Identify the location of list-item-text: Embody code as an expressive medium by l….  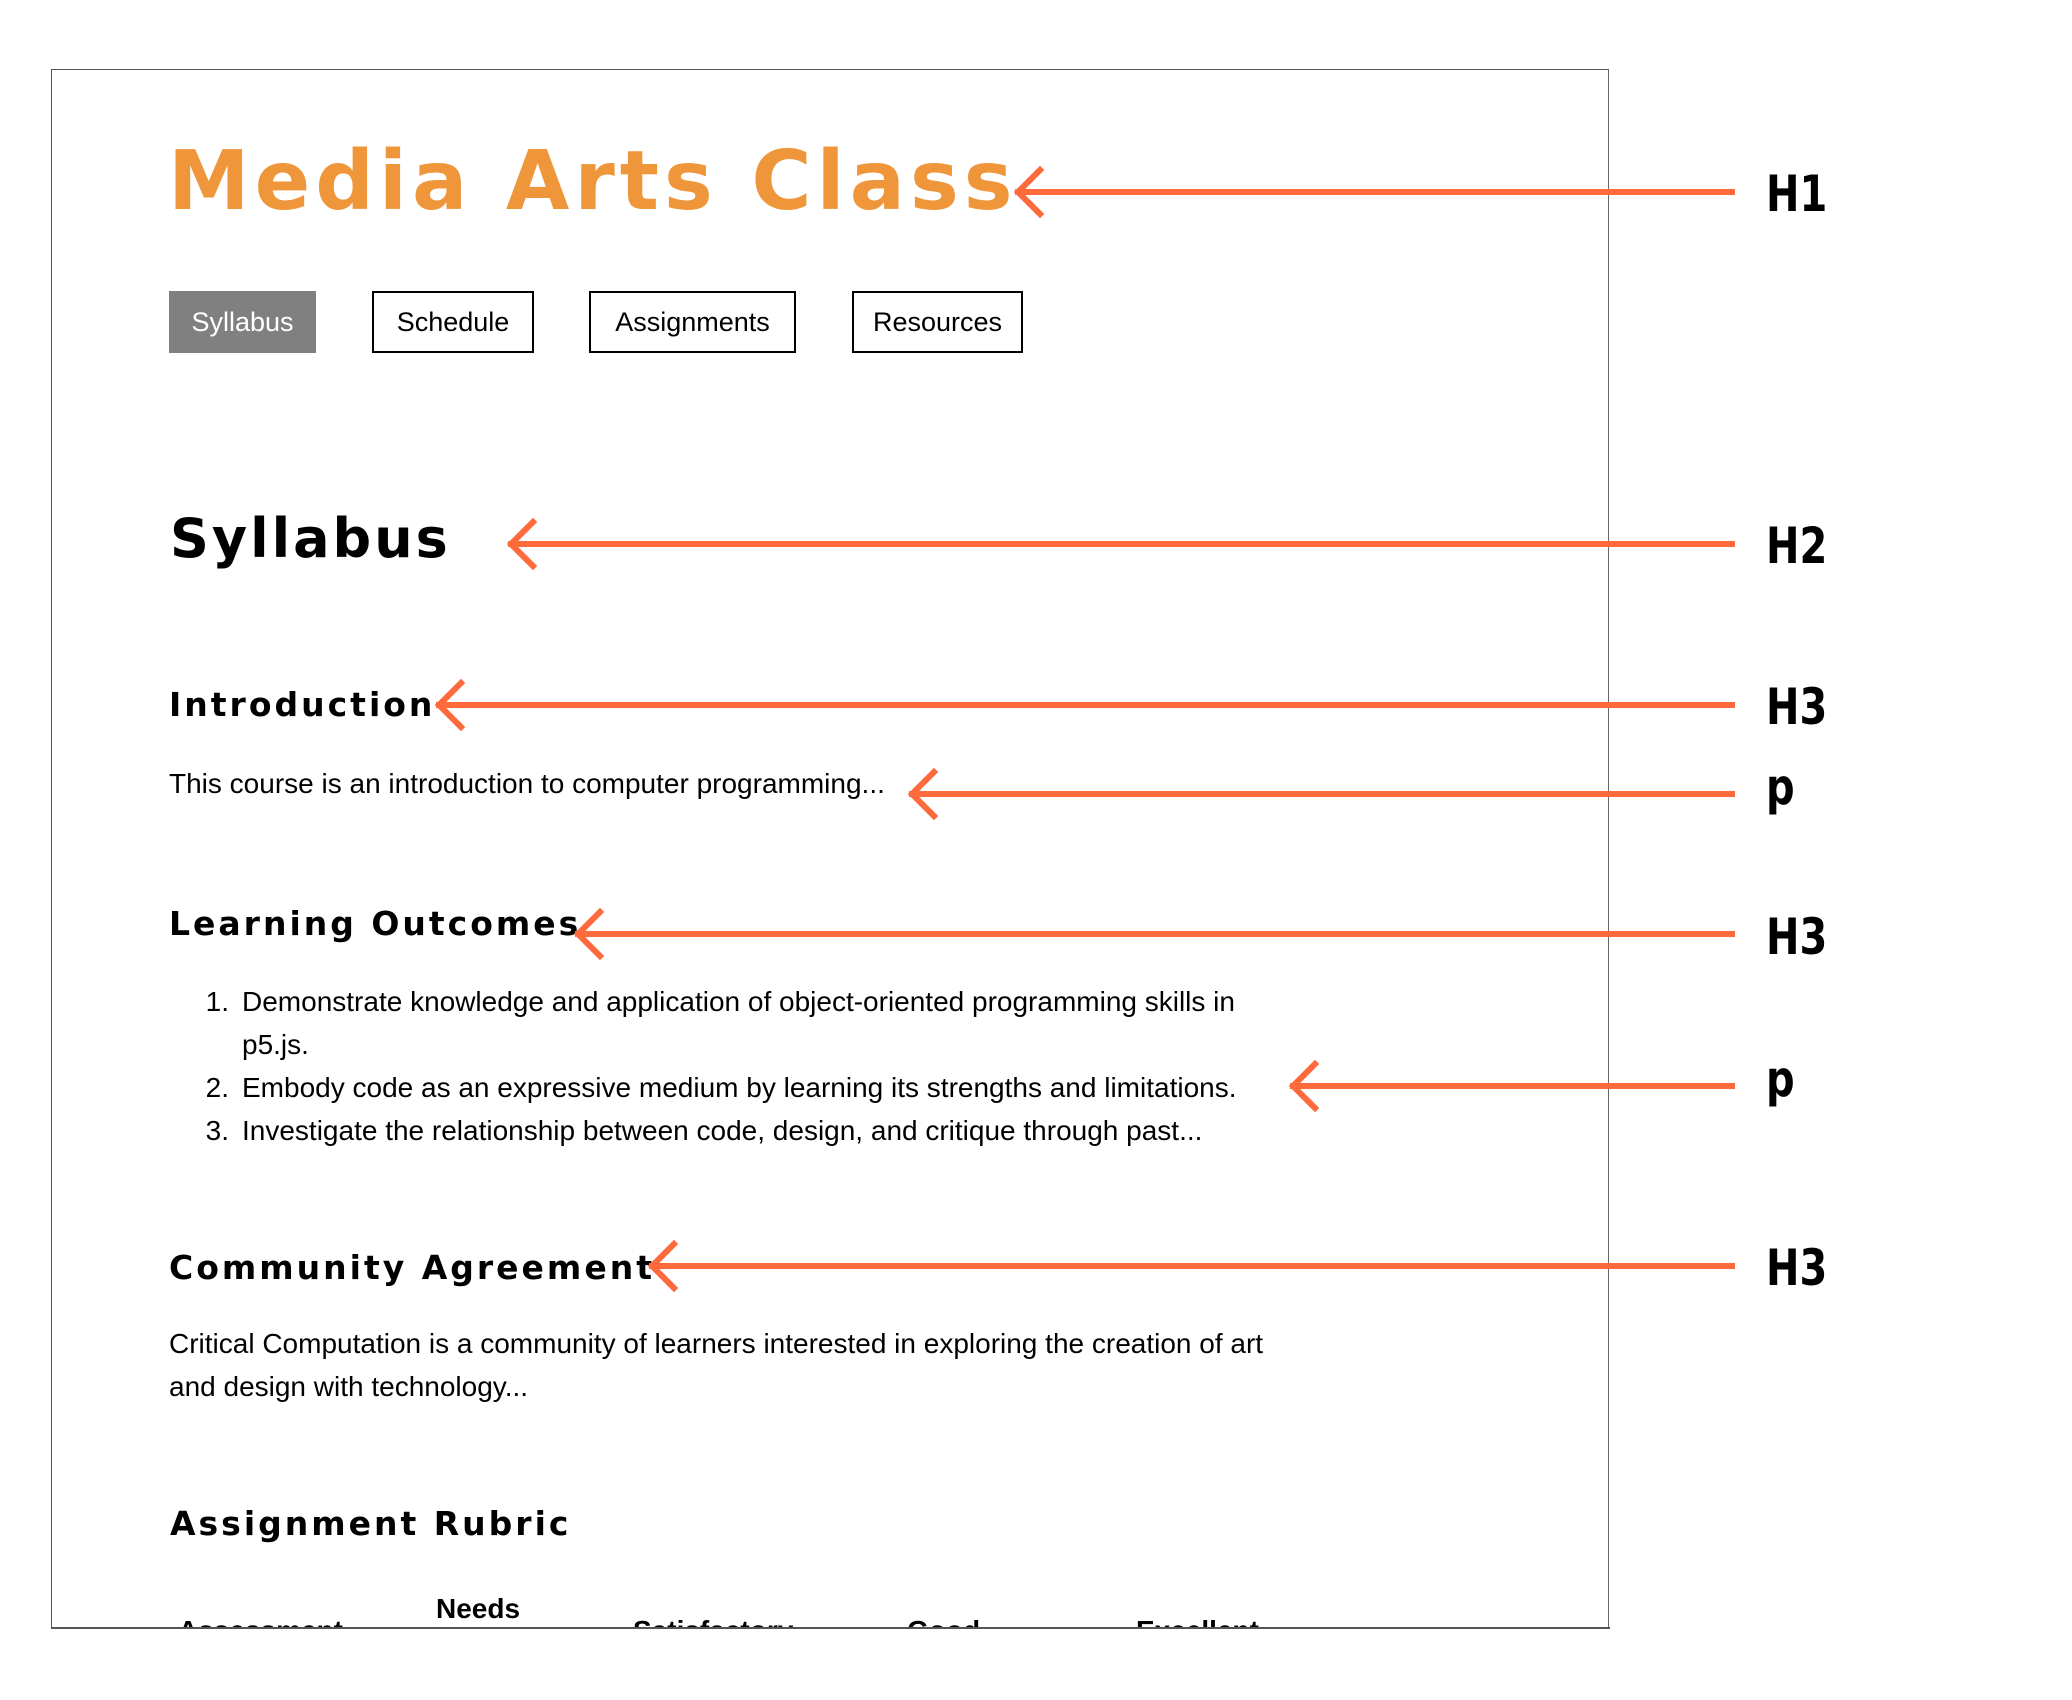
(739, 1087).